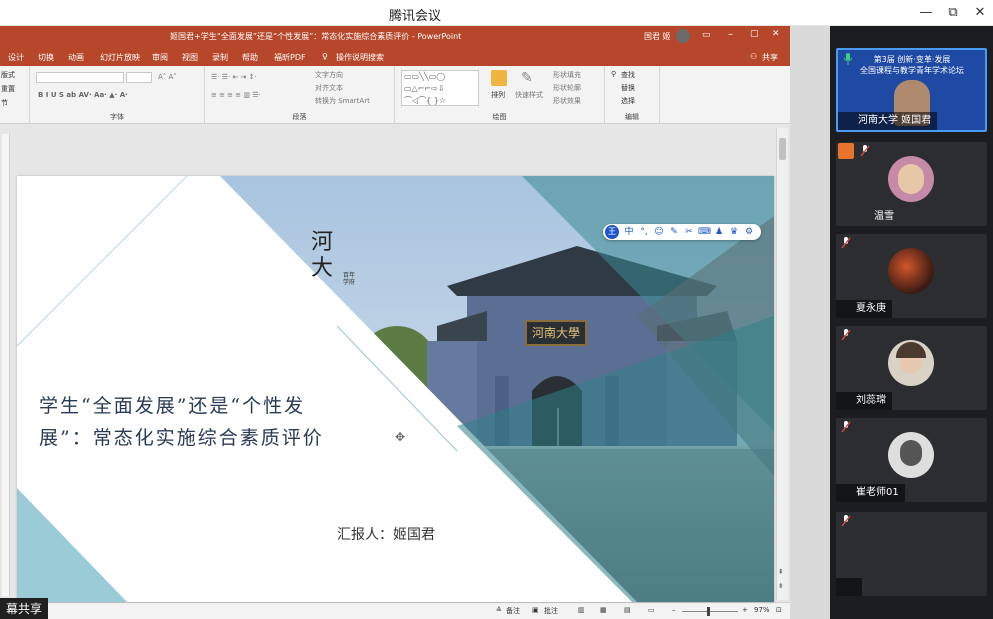  What do you see at coordinates (779, 610) in the screenshot?
I see `fit-slide-icon: ⊡` at bounding box center [779, 610].